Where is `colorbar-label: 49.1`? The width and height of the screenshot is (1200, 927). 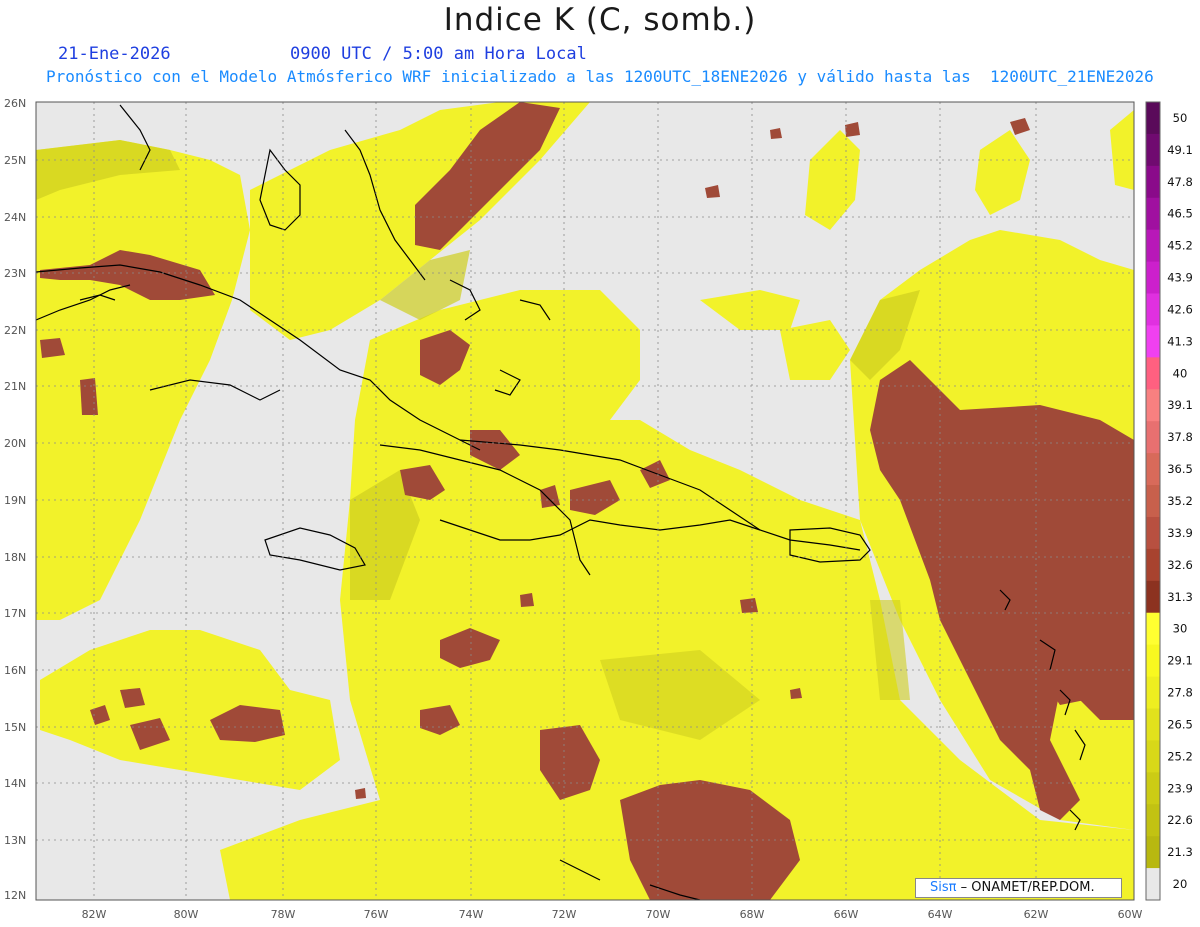 colorbar-label: 49.1 is located at coordinates (1180, 150).